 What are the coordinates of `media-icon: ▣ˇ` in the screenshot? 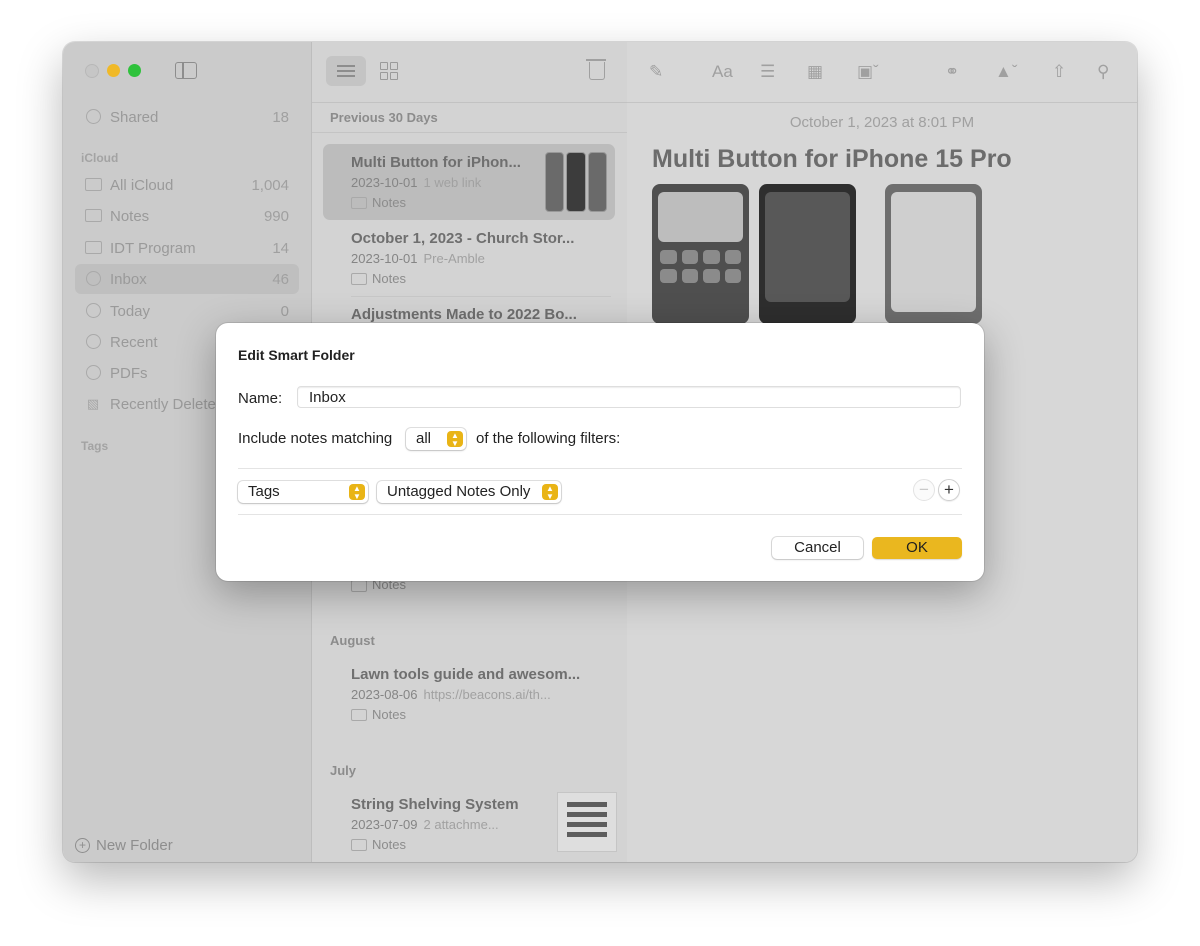 It's located at (868, 72).